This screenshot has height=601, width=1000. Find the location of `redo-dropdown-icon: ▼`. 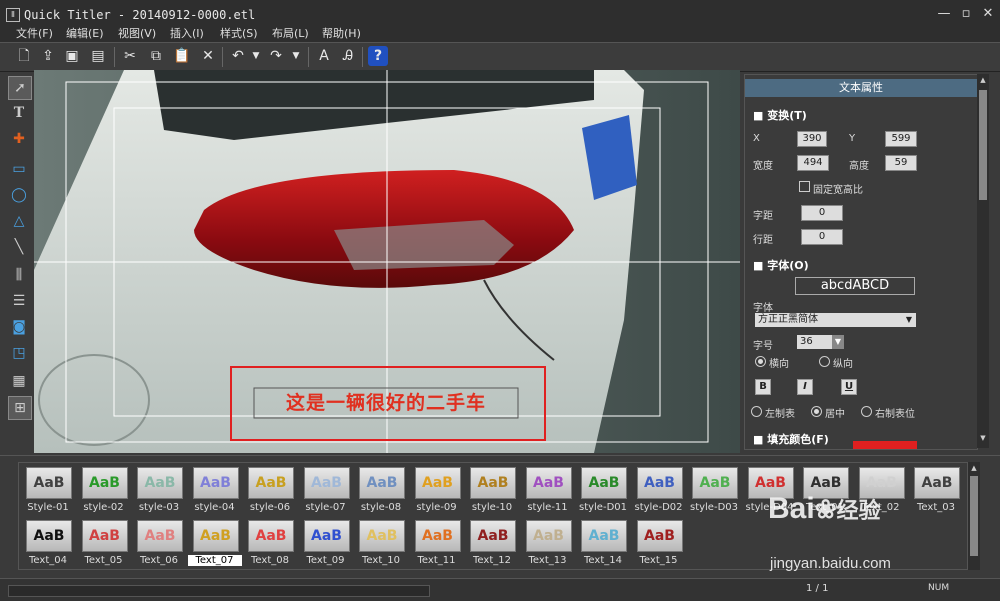

redo-dropdown-icon: ▼ is located at coordinates (296, 56).